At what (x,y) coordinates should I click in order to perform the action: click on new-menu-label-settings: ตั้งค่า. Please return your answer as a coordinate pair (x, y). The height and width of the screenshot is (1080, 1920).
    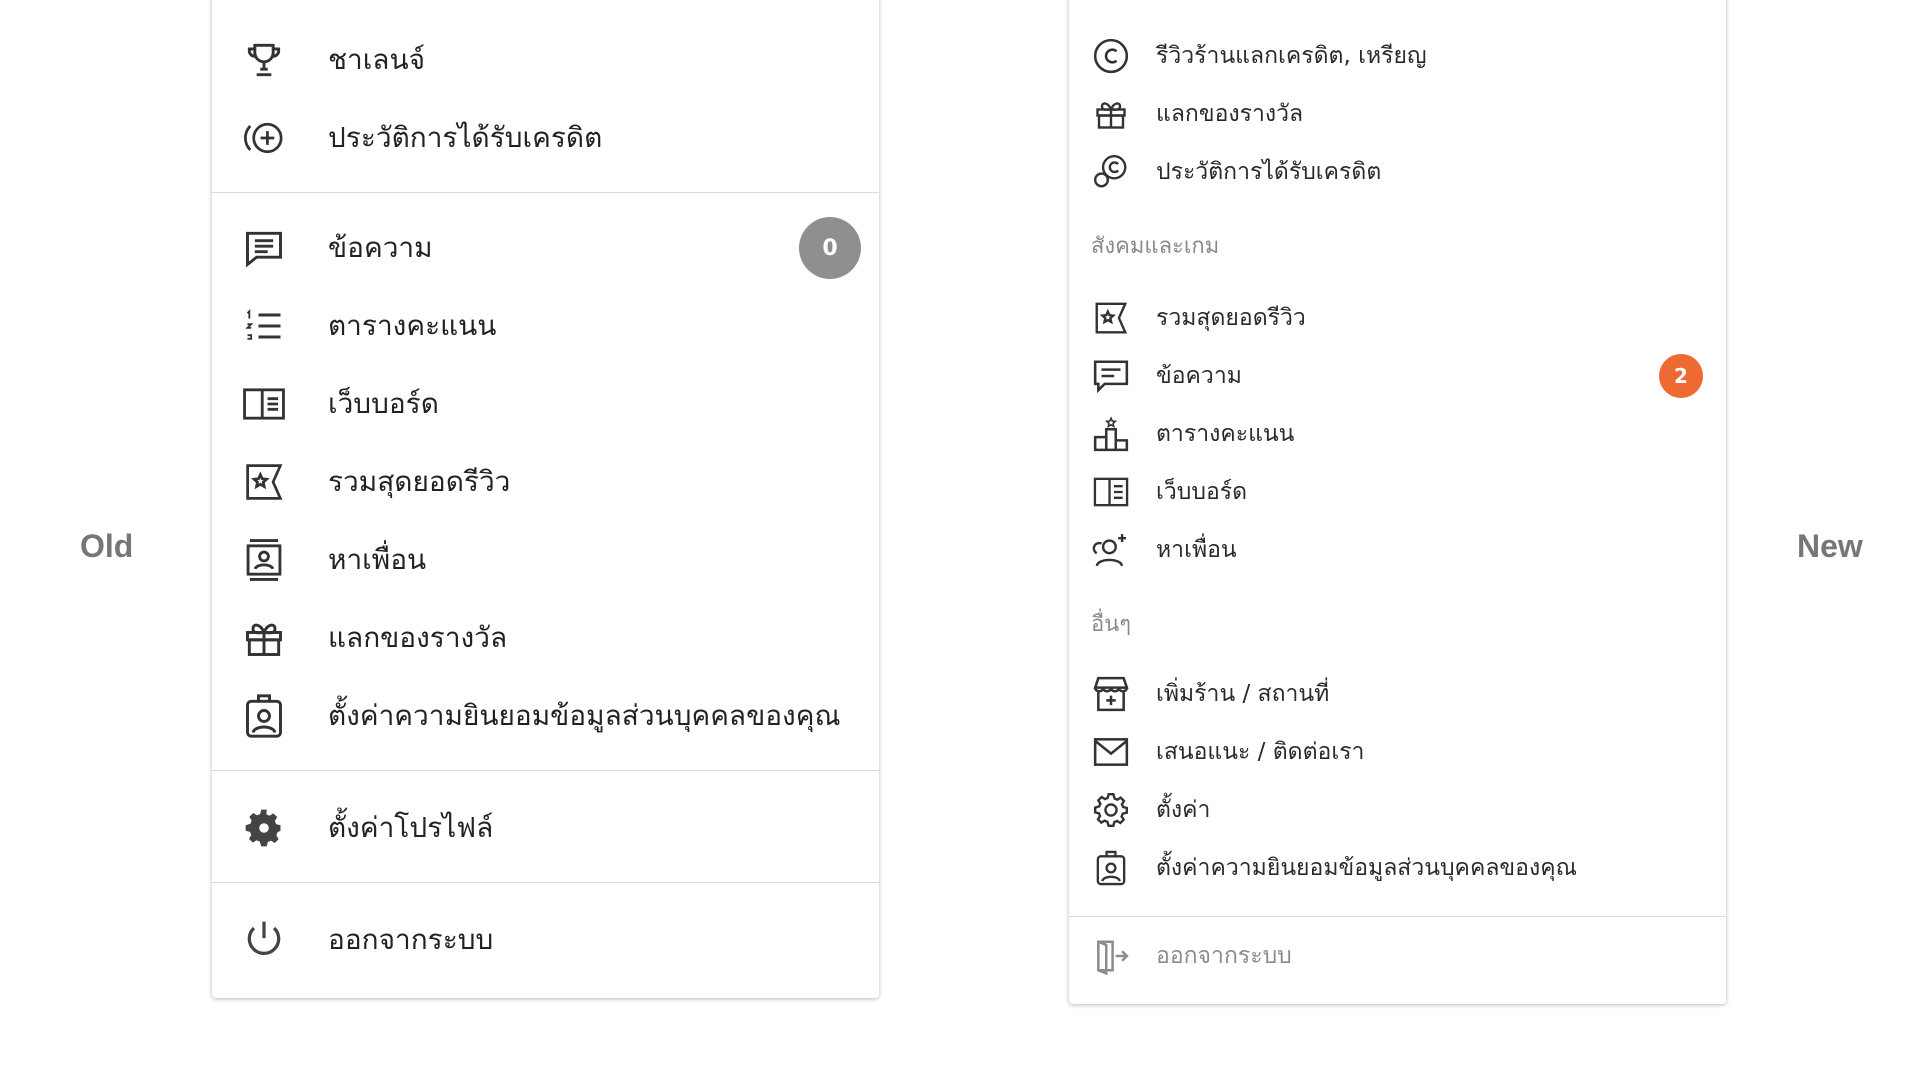
    Looking at the image, I should click on (1183, 810).